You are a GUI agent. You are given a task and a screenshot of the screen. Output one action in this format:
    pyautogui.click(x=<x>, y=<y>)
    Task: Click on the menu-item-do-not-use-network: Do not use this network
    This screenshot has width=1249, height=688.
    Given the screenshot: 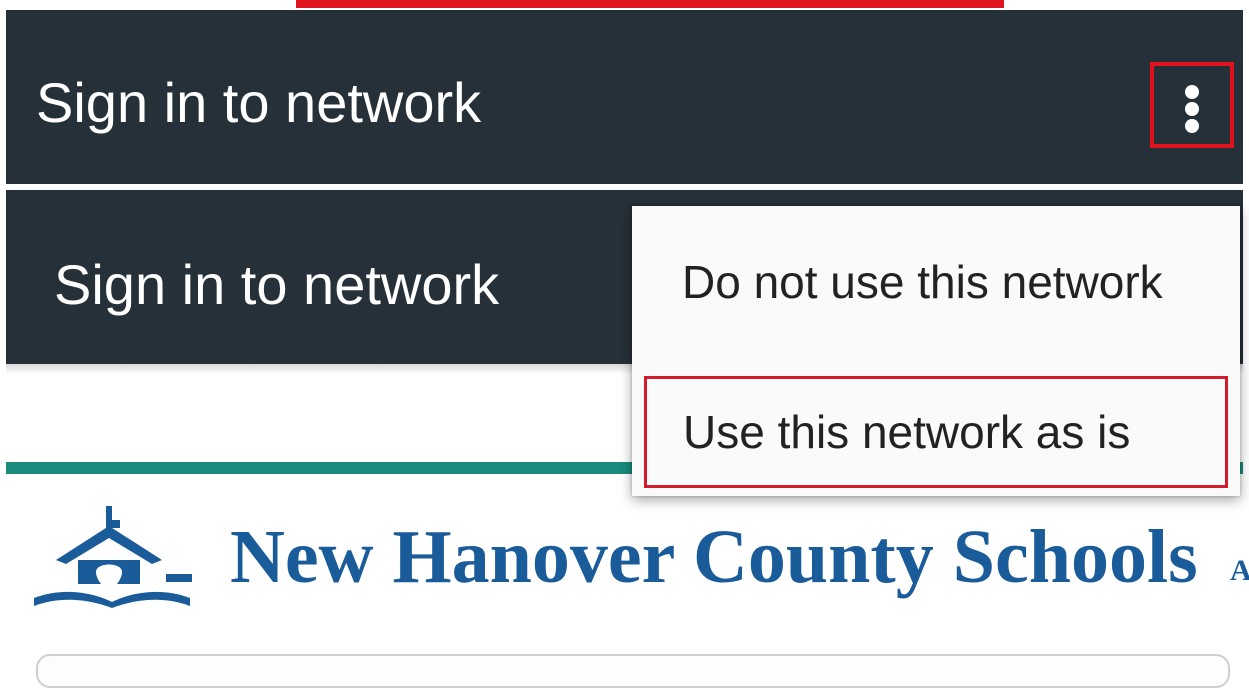 What is the action you would take?
    pyautogui.click(x=936, y=282)
    